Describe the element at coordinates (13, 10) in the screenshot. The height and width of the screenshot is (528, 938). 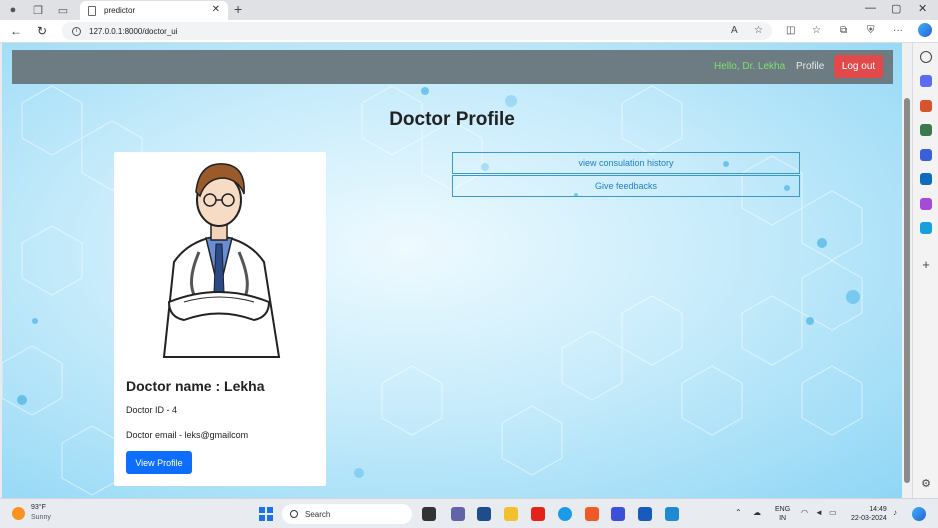
I see `profile-icon: ●` at that location.